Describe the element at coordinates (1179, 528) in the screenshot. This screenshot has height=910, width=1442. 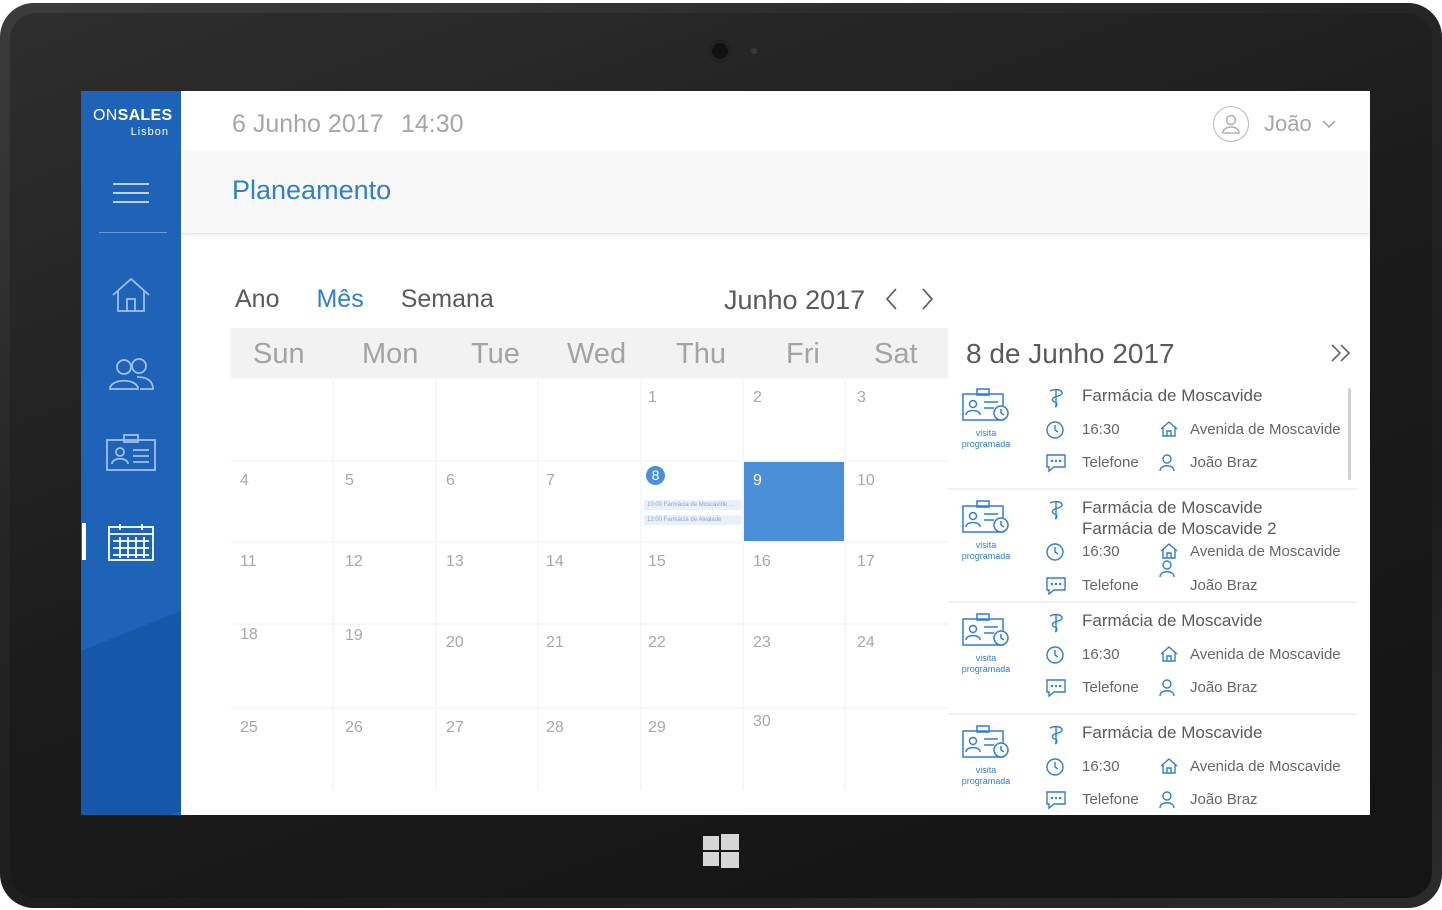
I see `pharmacy-name: Farmácia de Moscavide 2` at that location.